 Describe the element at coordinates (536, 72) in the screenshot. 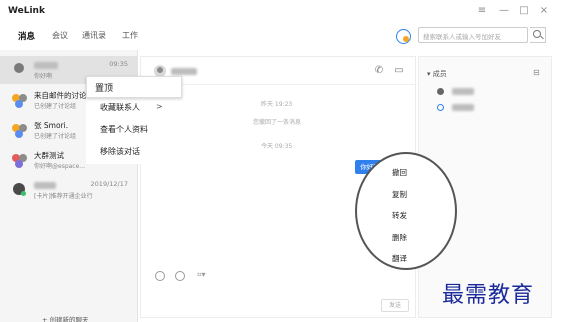

I see `collapse-icon: ⊟` at that location.